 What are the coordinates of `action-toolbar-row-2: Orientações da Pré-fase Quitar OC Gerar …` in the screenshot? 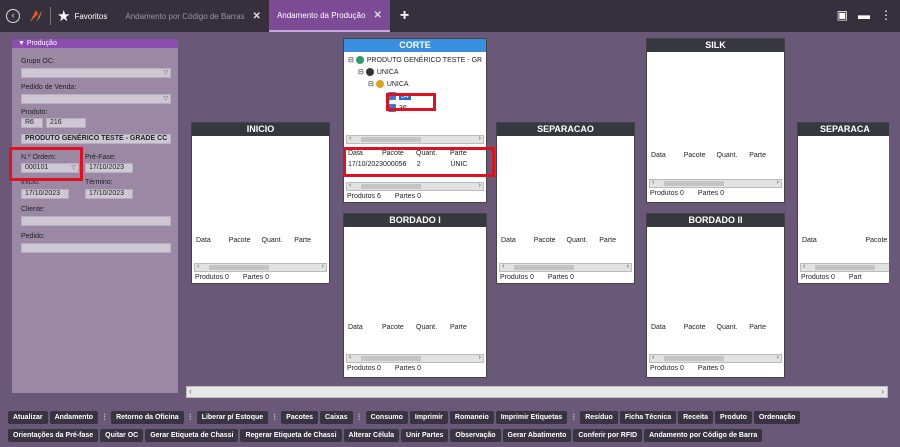 It's located at (385, 435).